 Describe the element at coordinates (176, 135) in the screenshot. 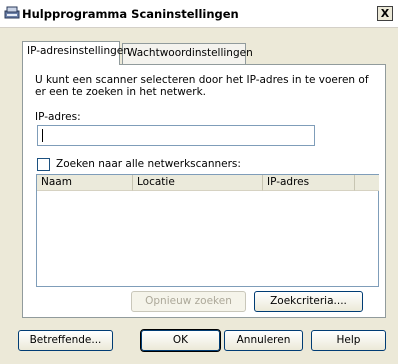

I see `ip-address-input` at that location.